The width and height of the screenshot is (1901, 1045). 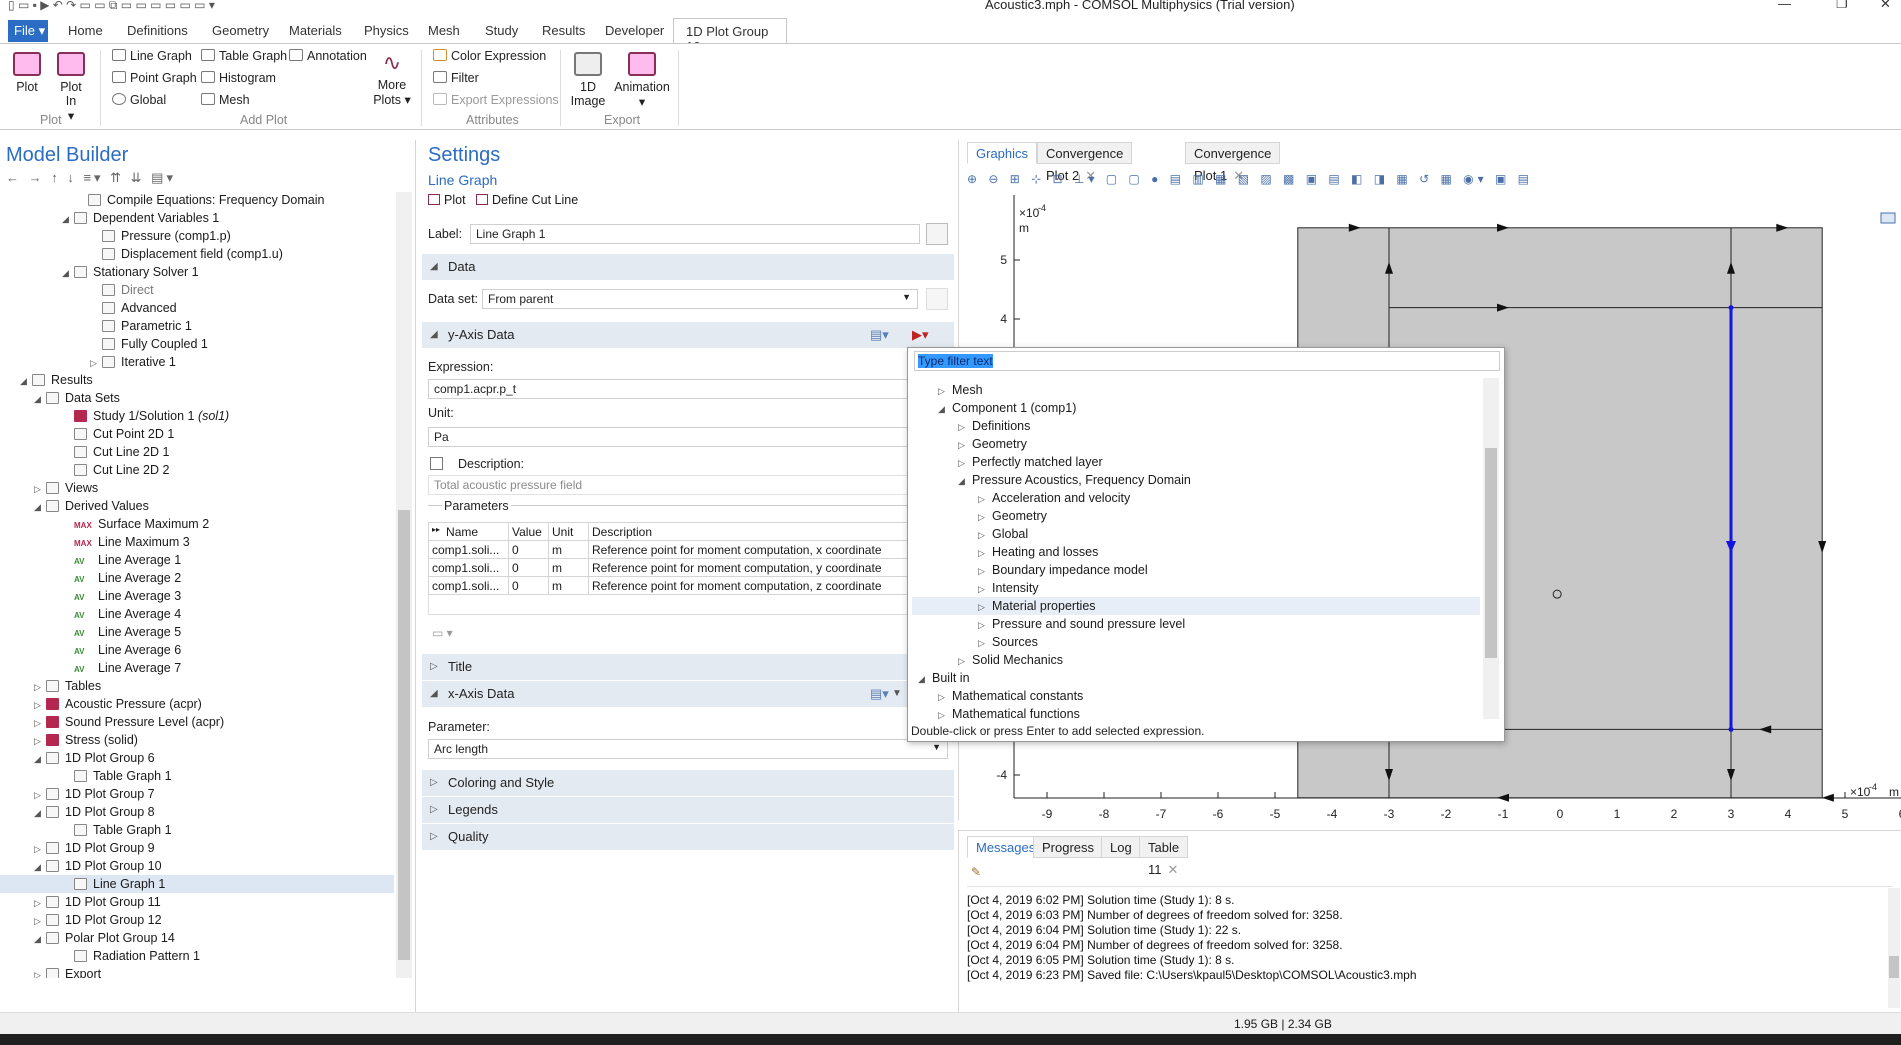 What do you see at coordinates (197, 542) in the screenshot?
I see `tree-item: MAX Line Maximum 3` at bounding box center [197, 542].